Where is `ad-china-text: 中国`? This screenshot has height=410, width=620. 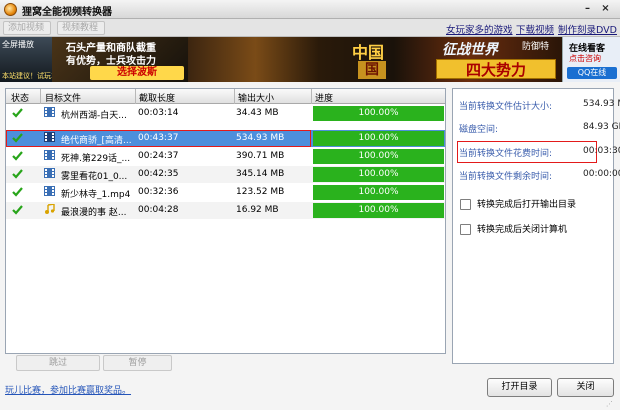
ad-china-text: 中国 is located at coordinates (368, 52).